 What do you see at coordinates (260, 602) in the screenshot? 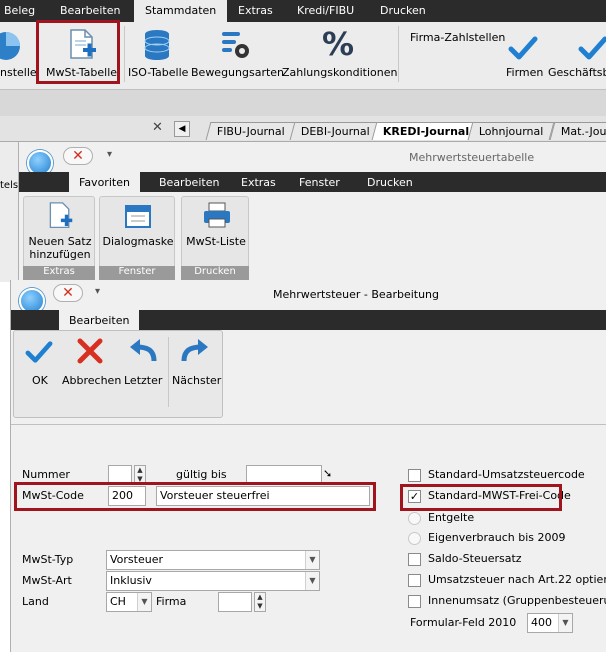
I see `firma-stepper: ▲ ▼` at bounding box center [260, 602].